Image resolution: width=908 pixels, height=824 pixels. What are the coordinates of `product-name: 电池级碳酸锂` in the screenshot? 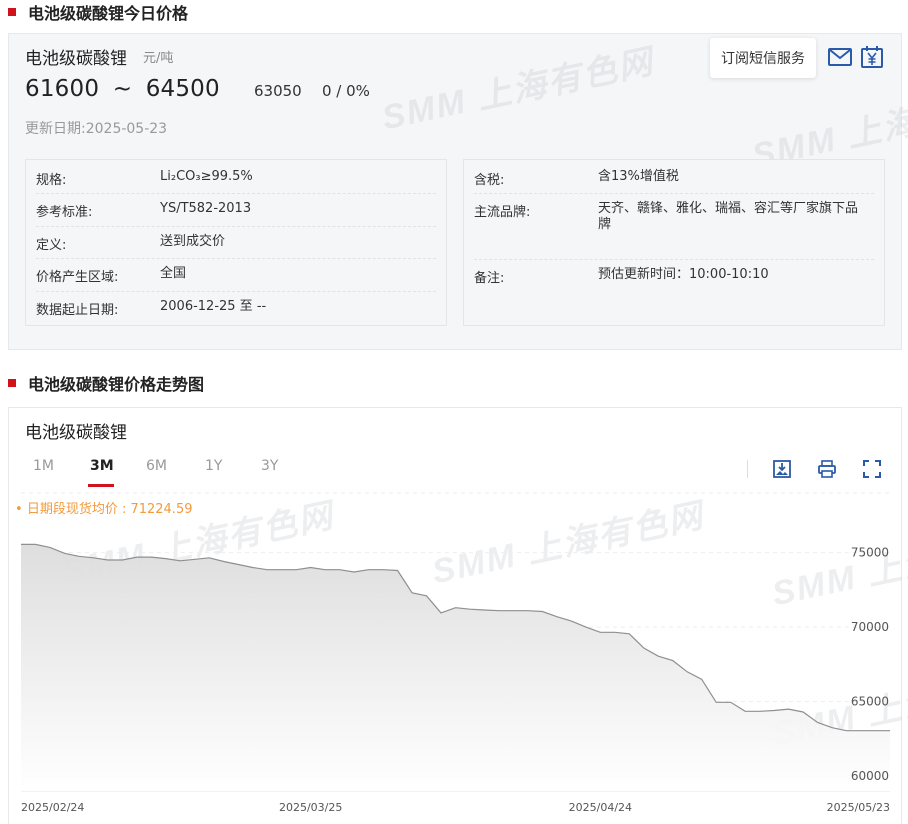 It's located at (76, 59).